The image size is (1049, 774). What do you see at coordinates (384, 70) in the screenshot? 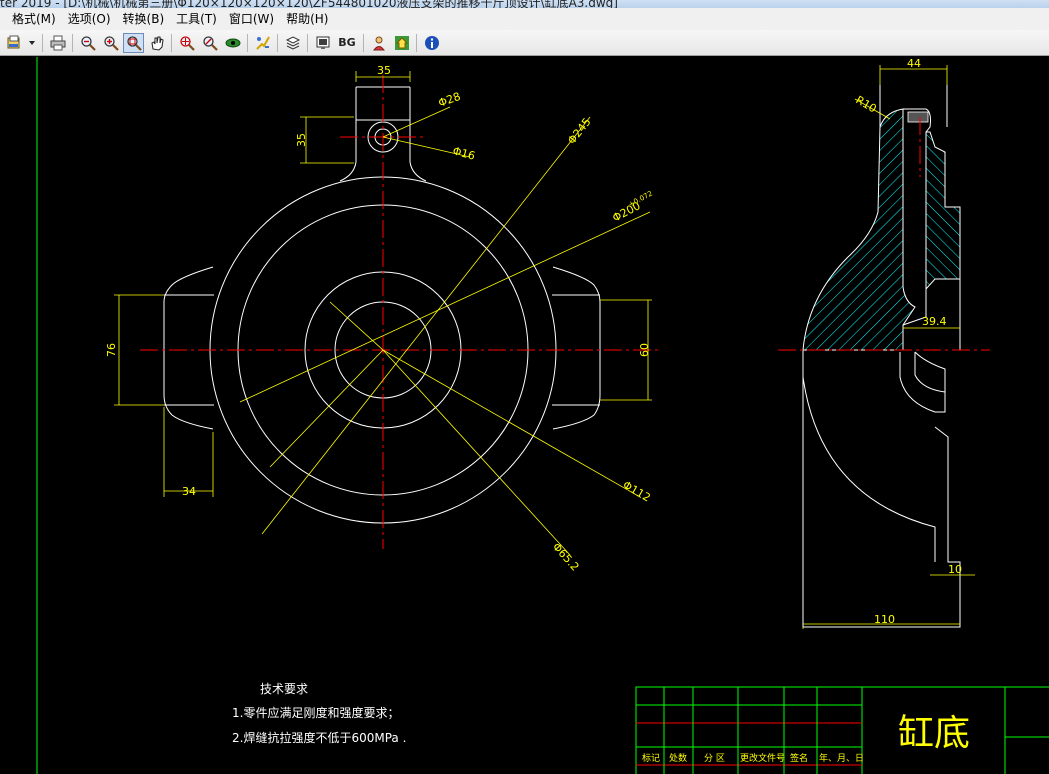
I see `dim-top-width: 35` at bounding box center [384, 70].